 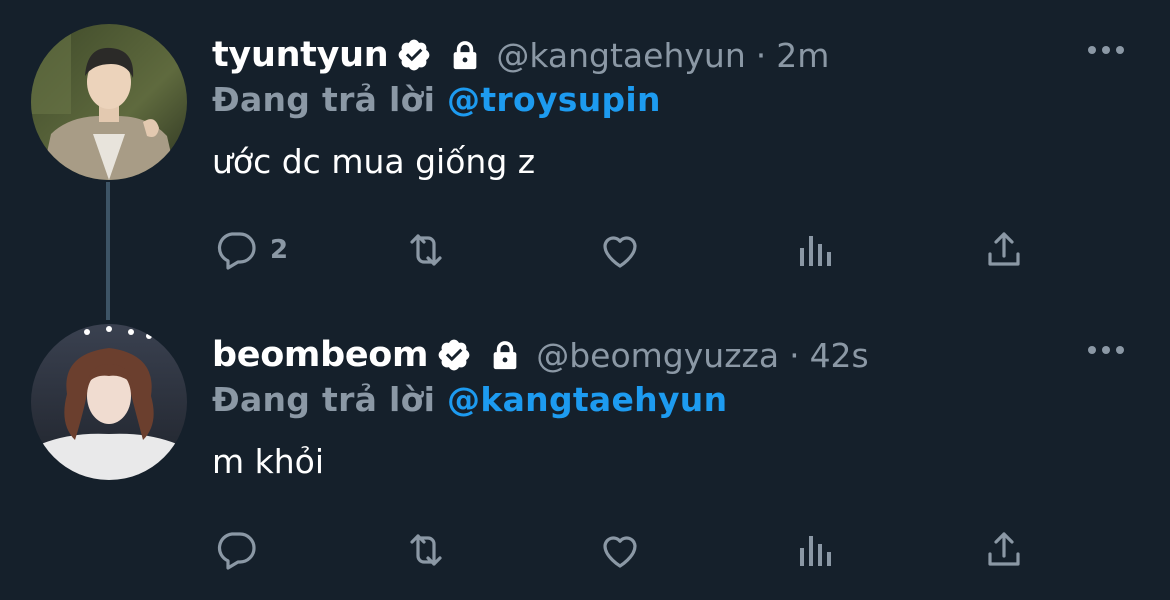 What do you see at coordinates (554, 99) in the screenshot?
I see `replying-to-mention: @troysupin` at bounding box center [554, 99].